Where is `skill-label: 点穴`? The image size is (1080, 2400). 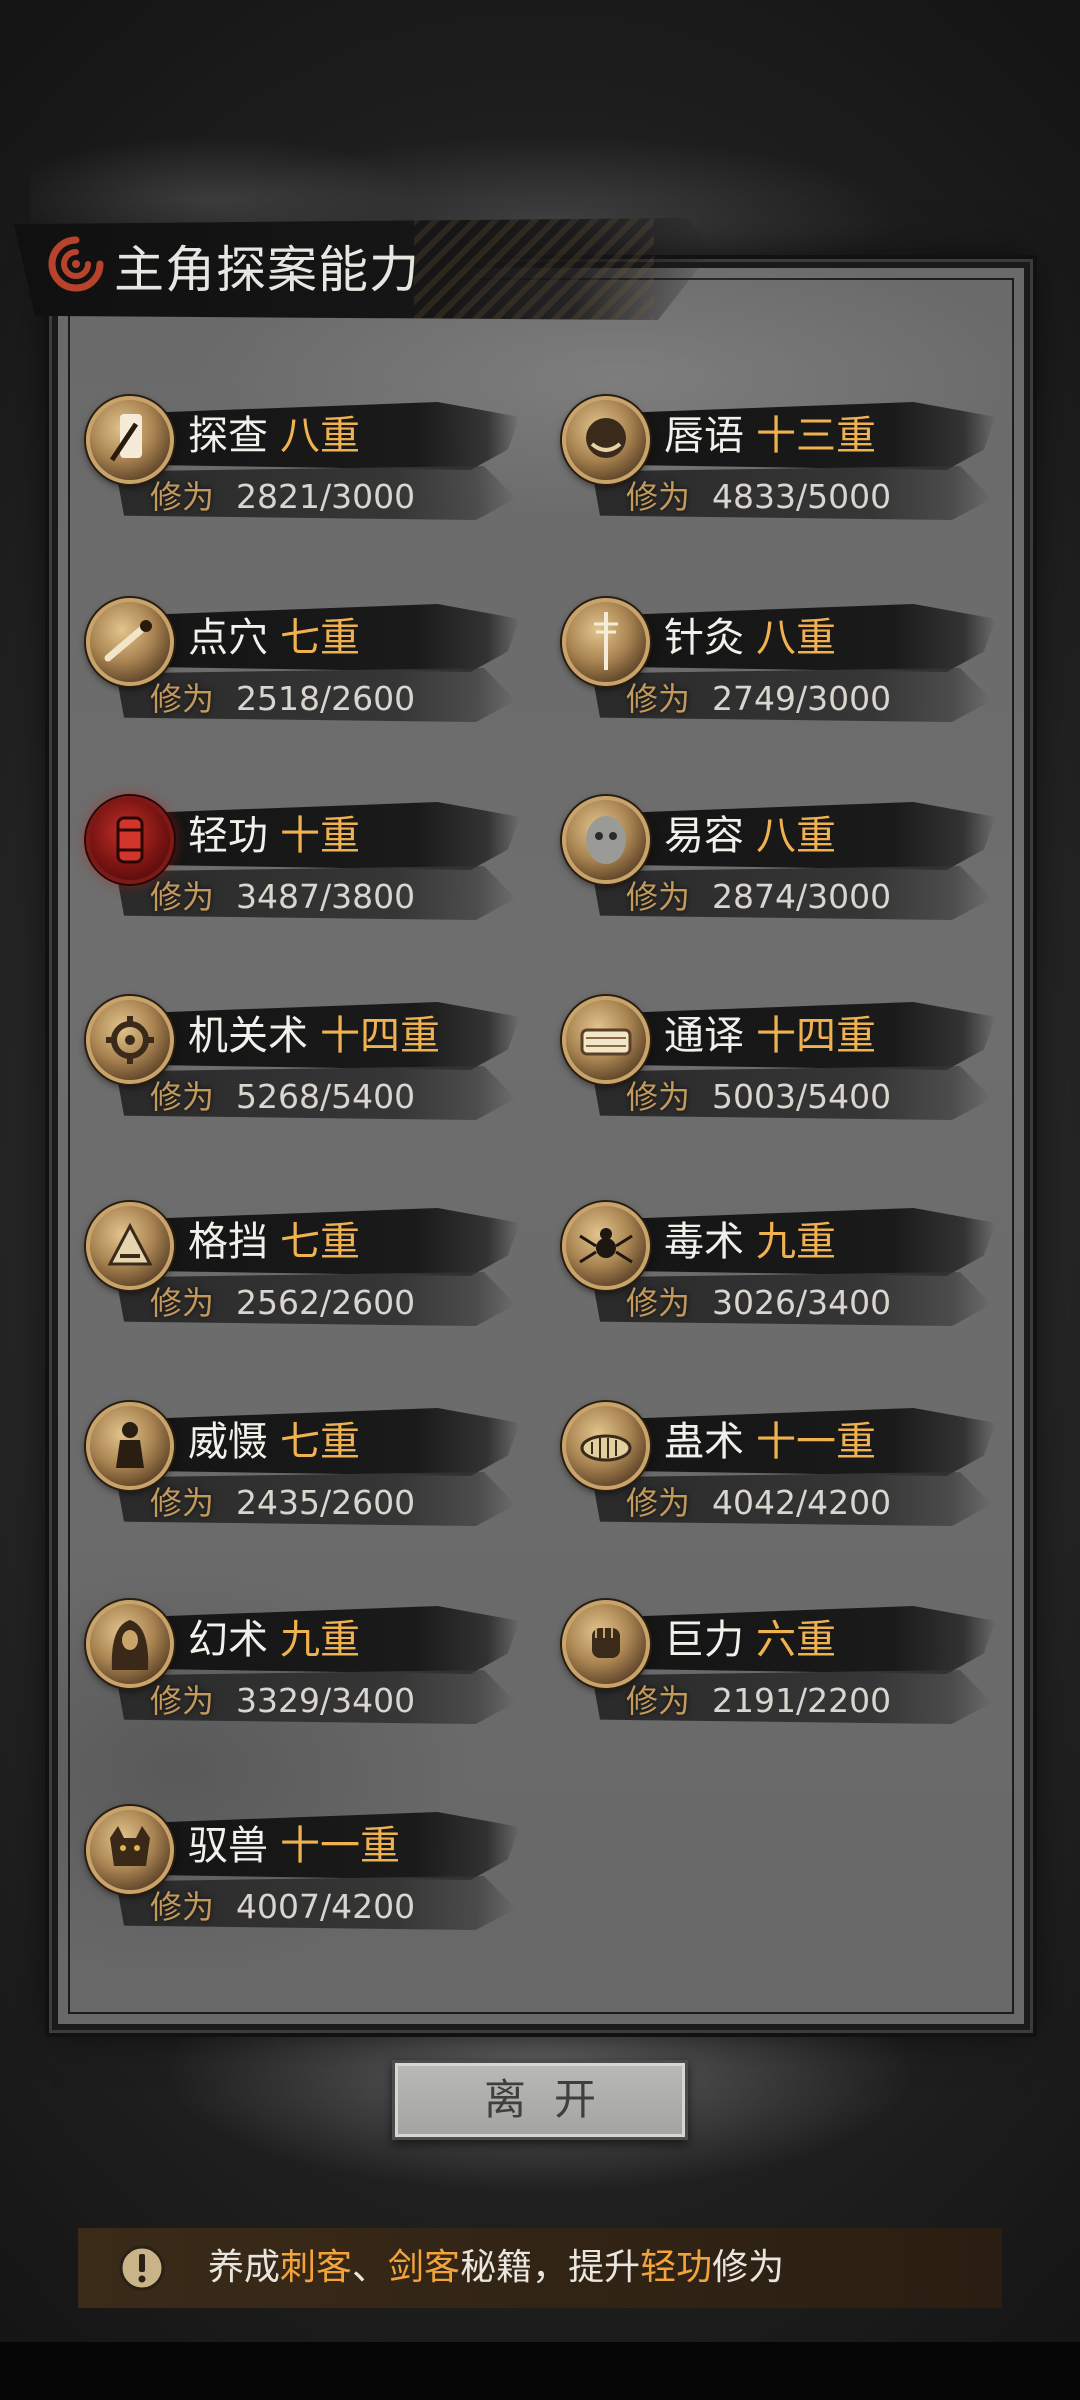 skill-label: 点穴 is located at coordinates (228, 638).